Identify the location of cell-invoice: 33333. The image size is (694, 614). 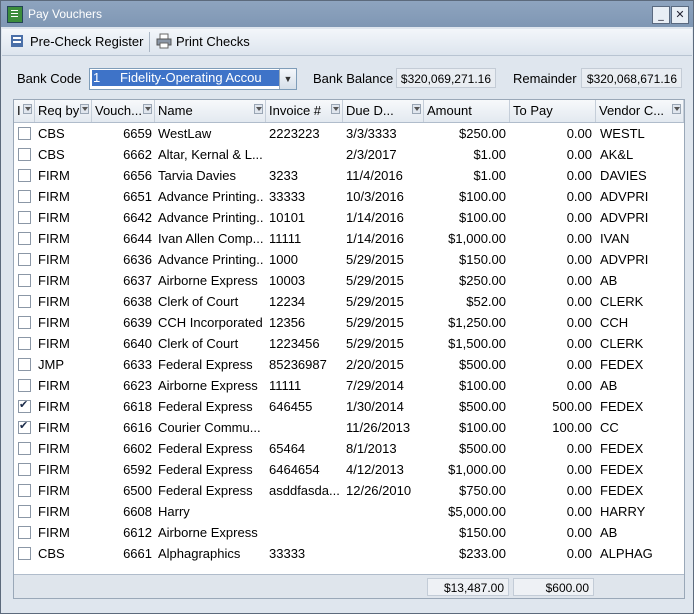
(287, 196).